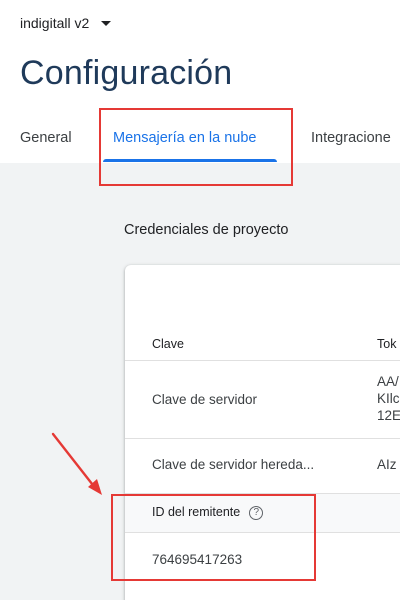  I want to click on row-key-server: Clave de servidor, so click(205, 399).